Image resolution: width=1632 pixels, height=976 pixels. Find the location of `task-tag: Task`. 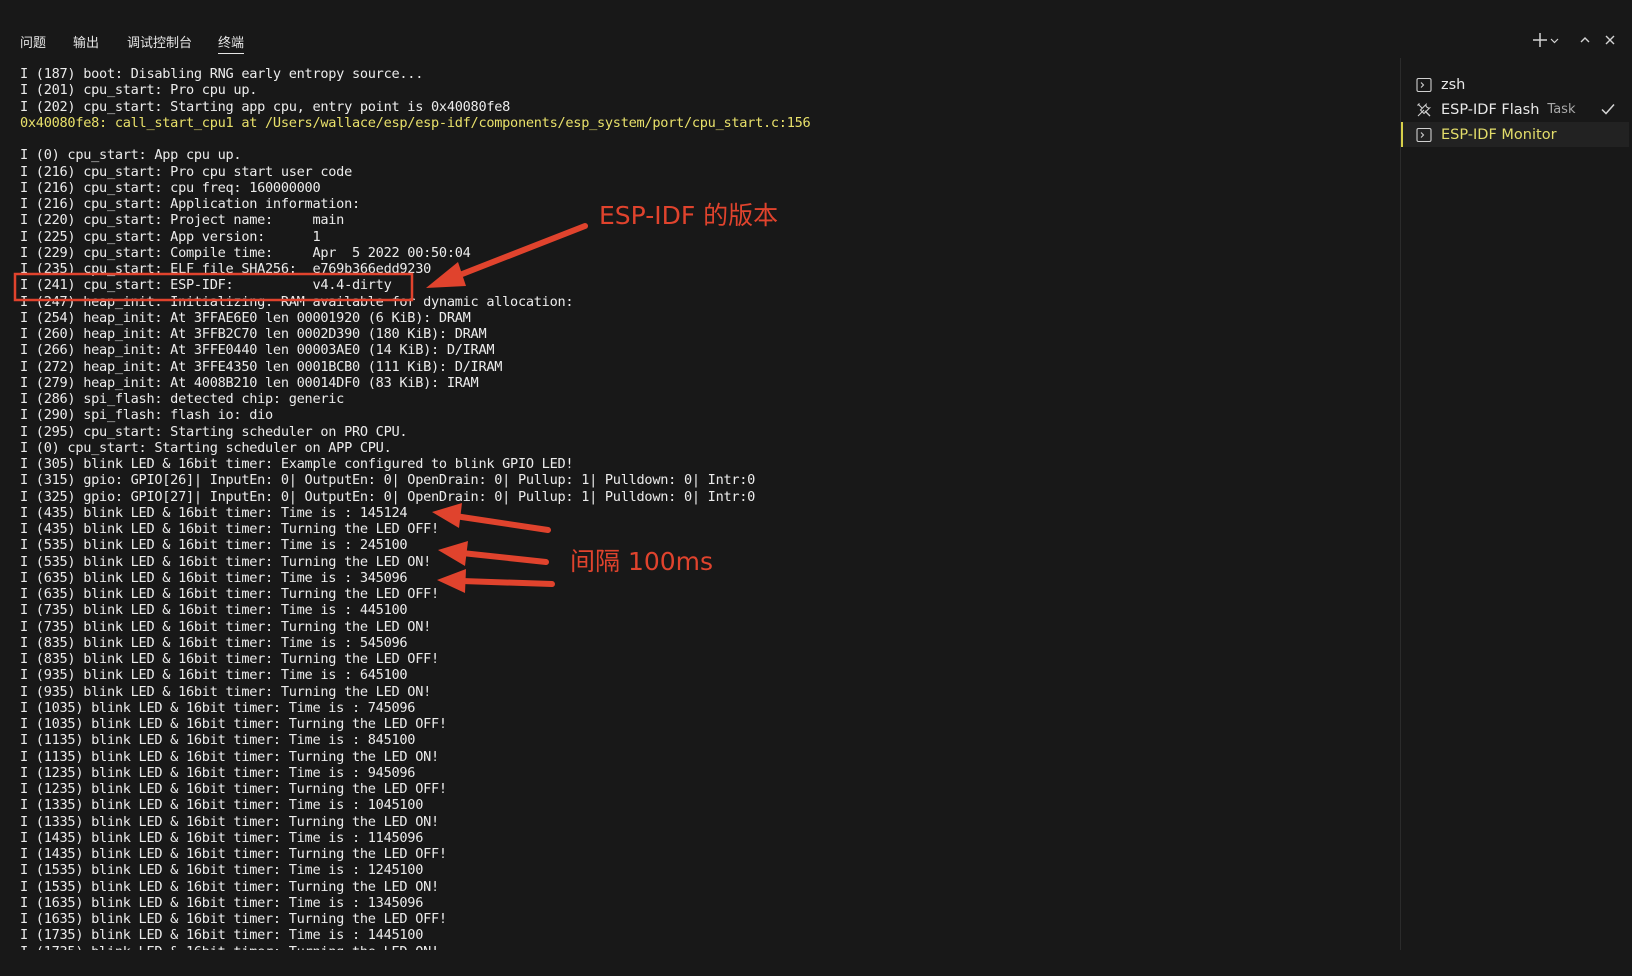

task-tag: Task is located at coordinates (1561, 109).